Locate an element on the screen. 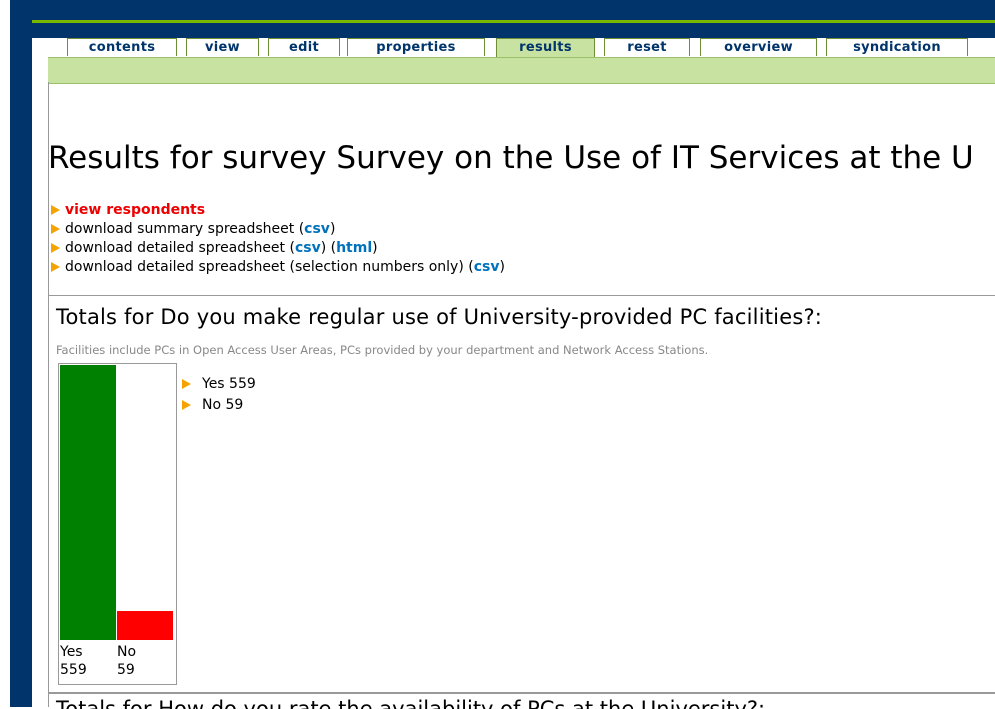 Image resolution: width=995 pixels, height=709 pixels. tab-results: results is located at coordinates (545, 48).